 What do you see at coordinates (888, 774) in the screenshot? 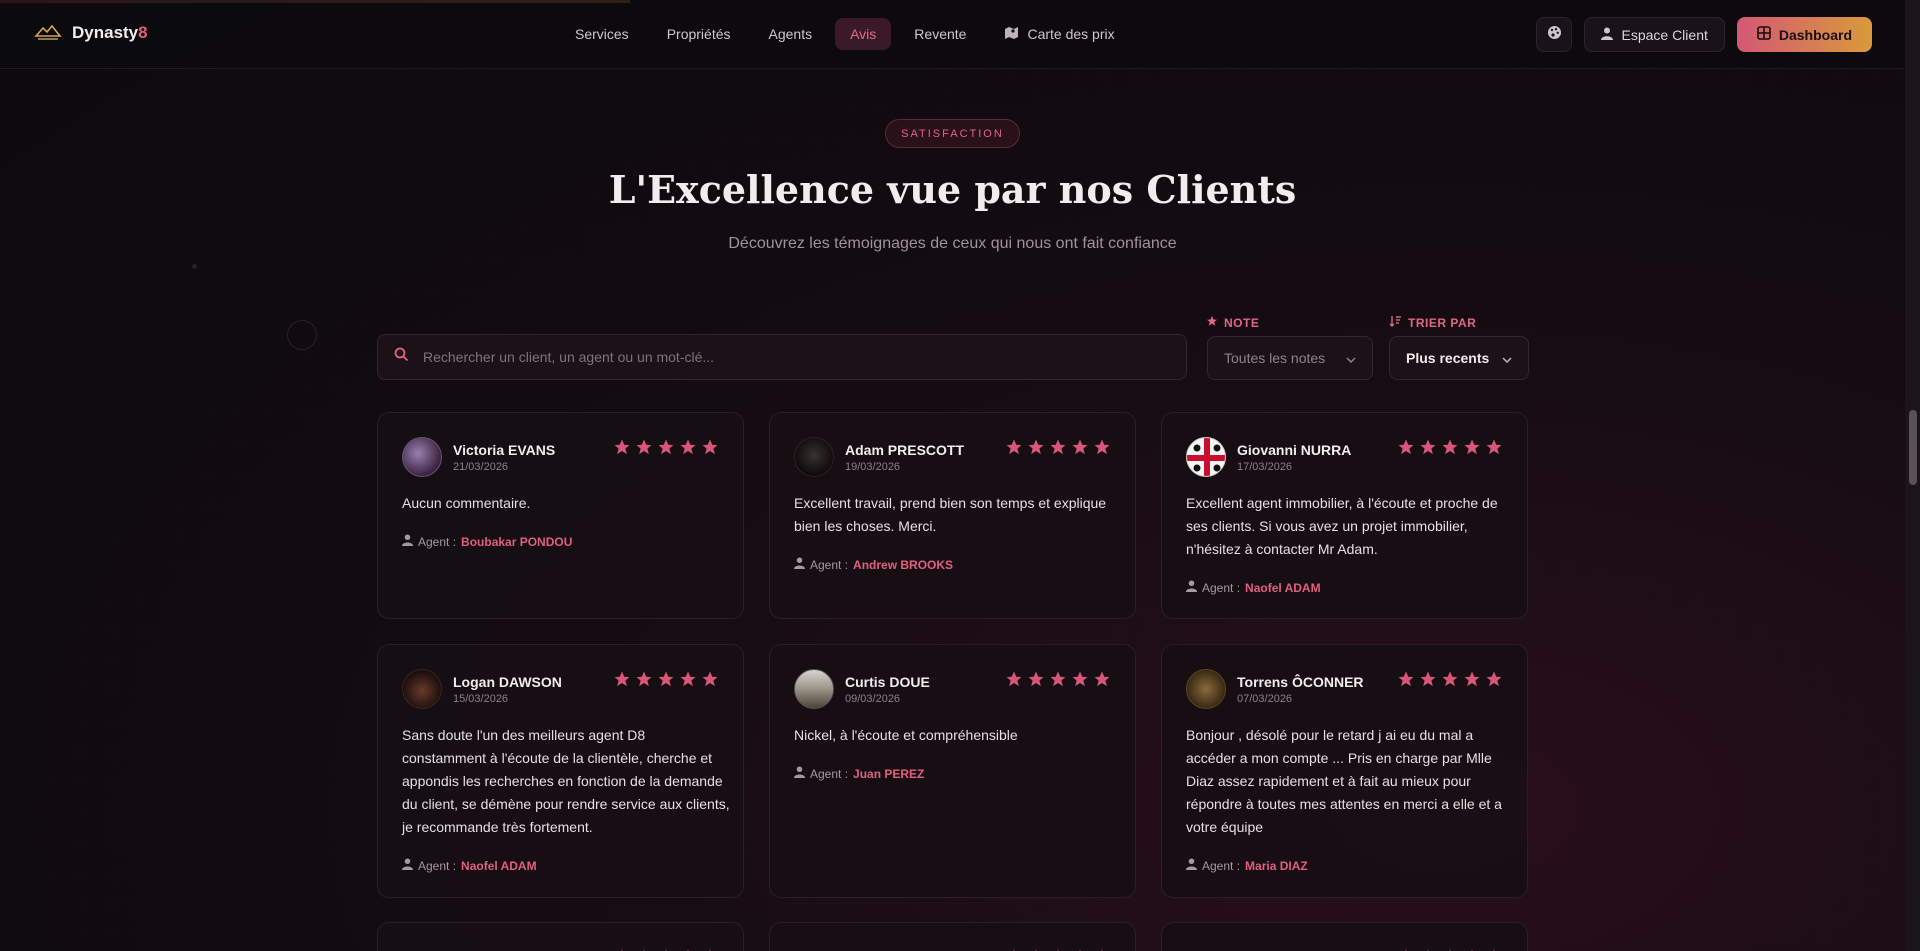
I see `agent-link: Juan PEREZ` at bounding box center [888, 774].